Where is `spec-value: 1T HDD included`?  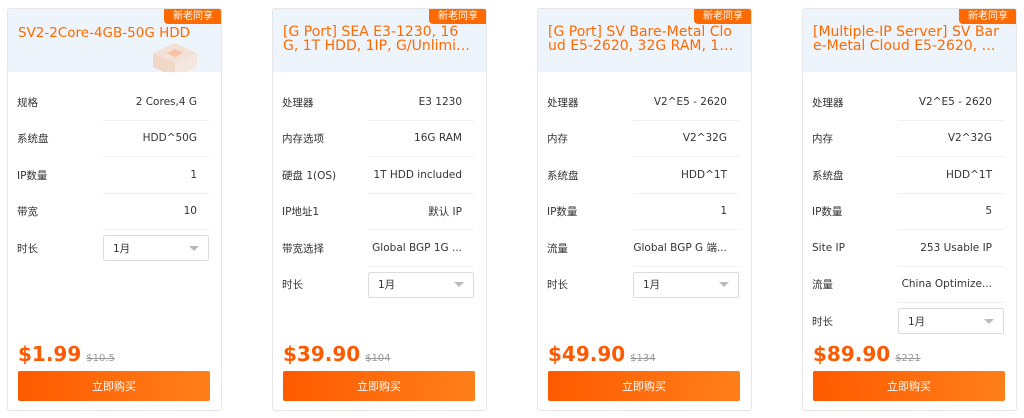 spec-value: 1T HDD included is located at coordinates (421, 175).